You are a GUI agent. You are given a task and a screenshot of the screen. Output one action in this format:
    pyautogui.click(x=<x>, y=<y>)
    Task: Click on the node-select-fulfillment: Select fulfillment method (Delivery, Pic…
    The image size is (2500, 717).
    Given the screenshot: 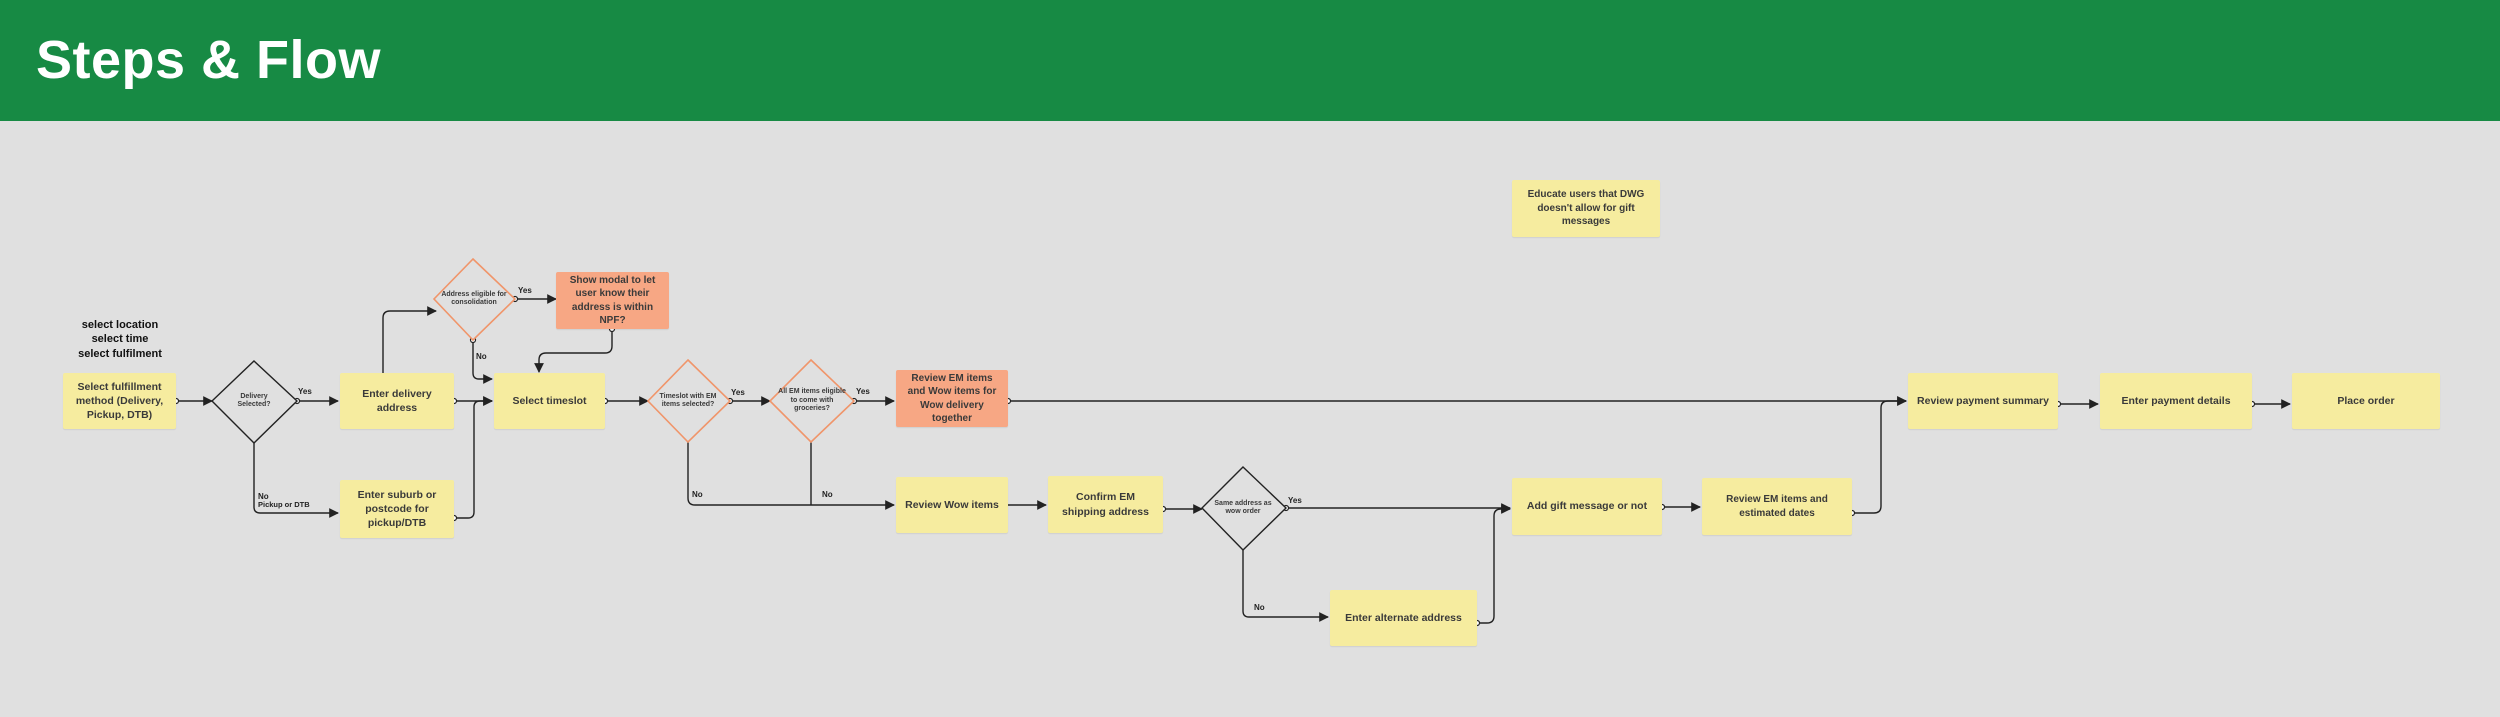 What is the action you would take?
    pyautogui.click(x=119, y=401)
    